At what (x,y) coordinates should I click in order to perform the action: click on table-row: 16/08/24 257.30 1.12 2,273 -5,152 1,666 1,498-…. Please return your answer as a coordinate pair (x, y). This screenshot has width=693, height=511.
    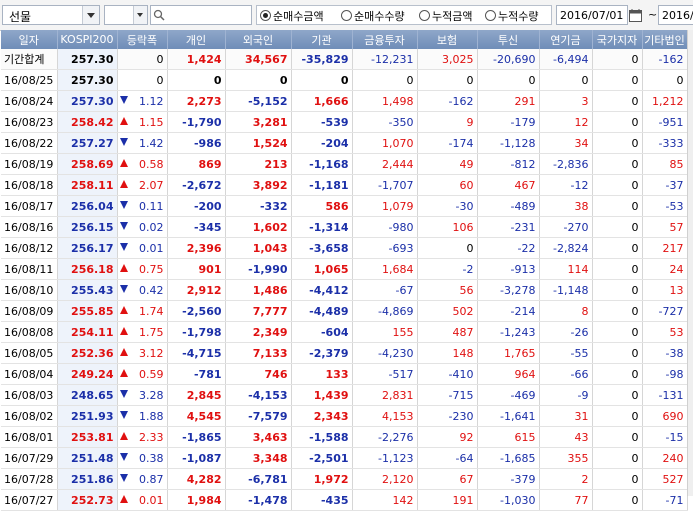
    Looking at the image, I should click on (344, 101).